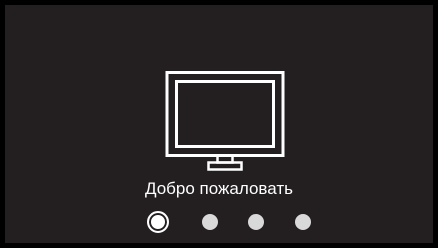  Describe the element at coordinates (219, 222) in the screenshot. I see `page-indicator` at that location.